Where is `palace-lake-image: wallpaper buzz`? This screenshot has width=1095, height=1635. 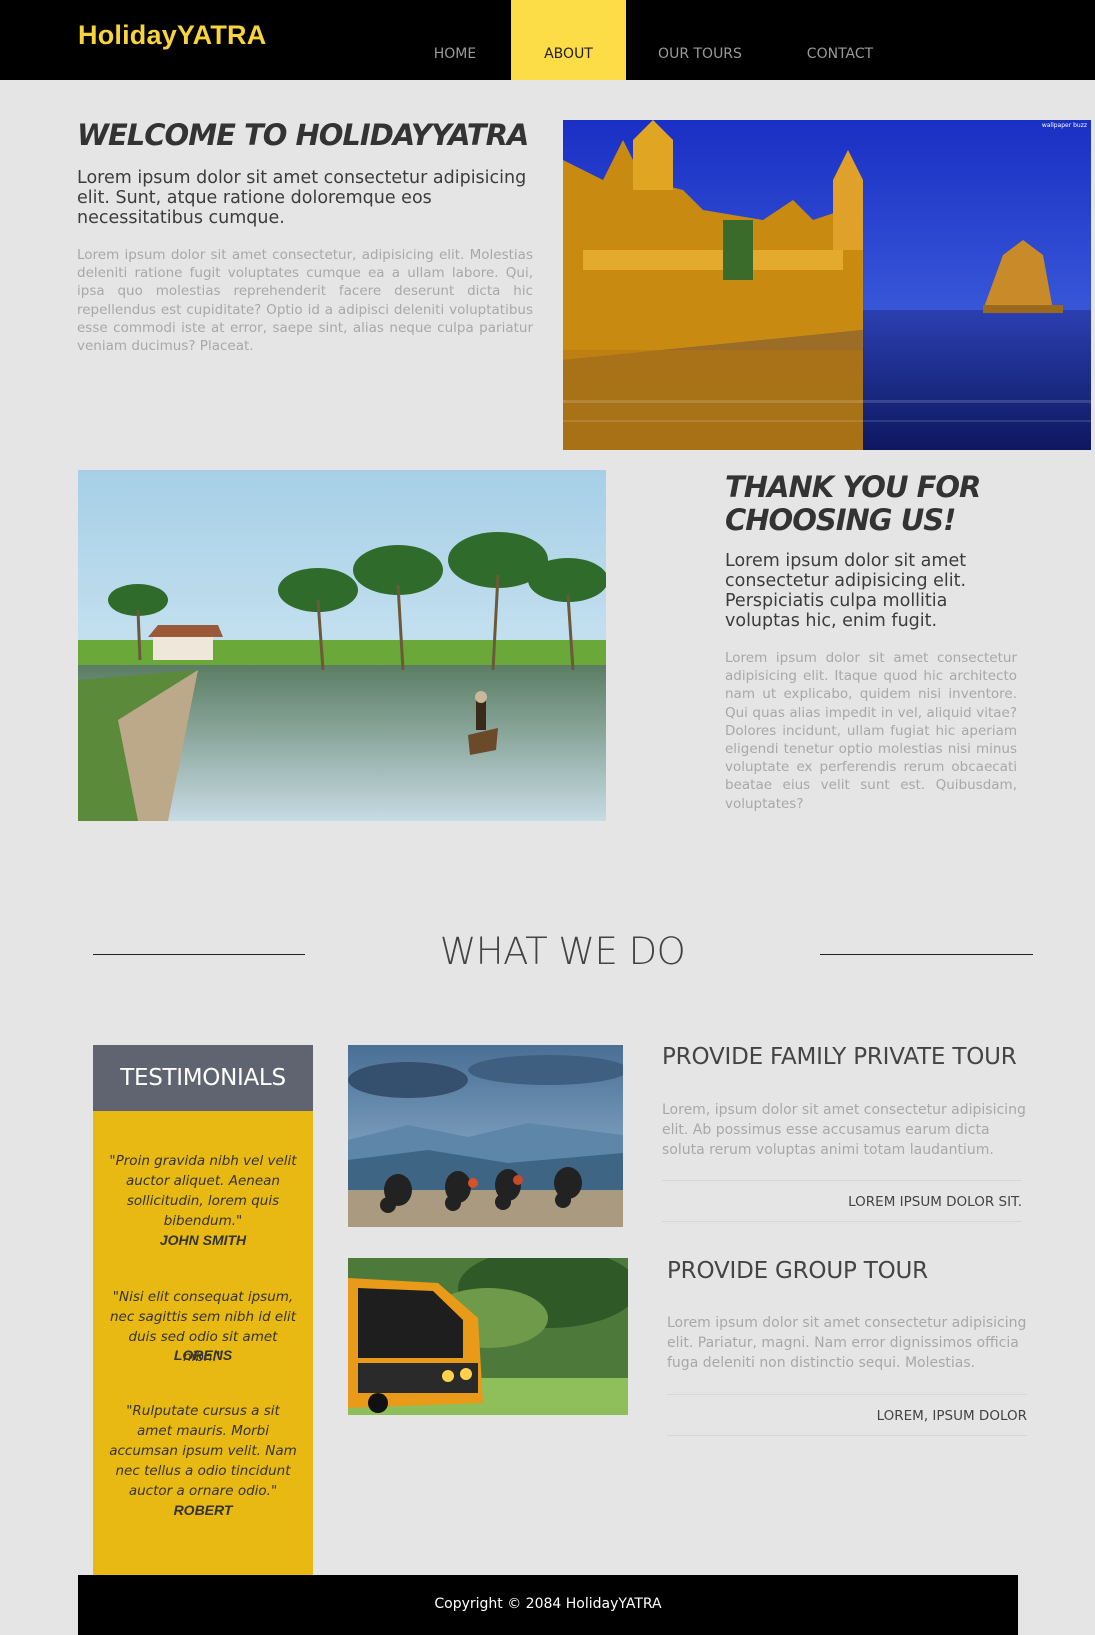
palace-lake-image: wallpaper buzz is located at coordinates (827, 285).